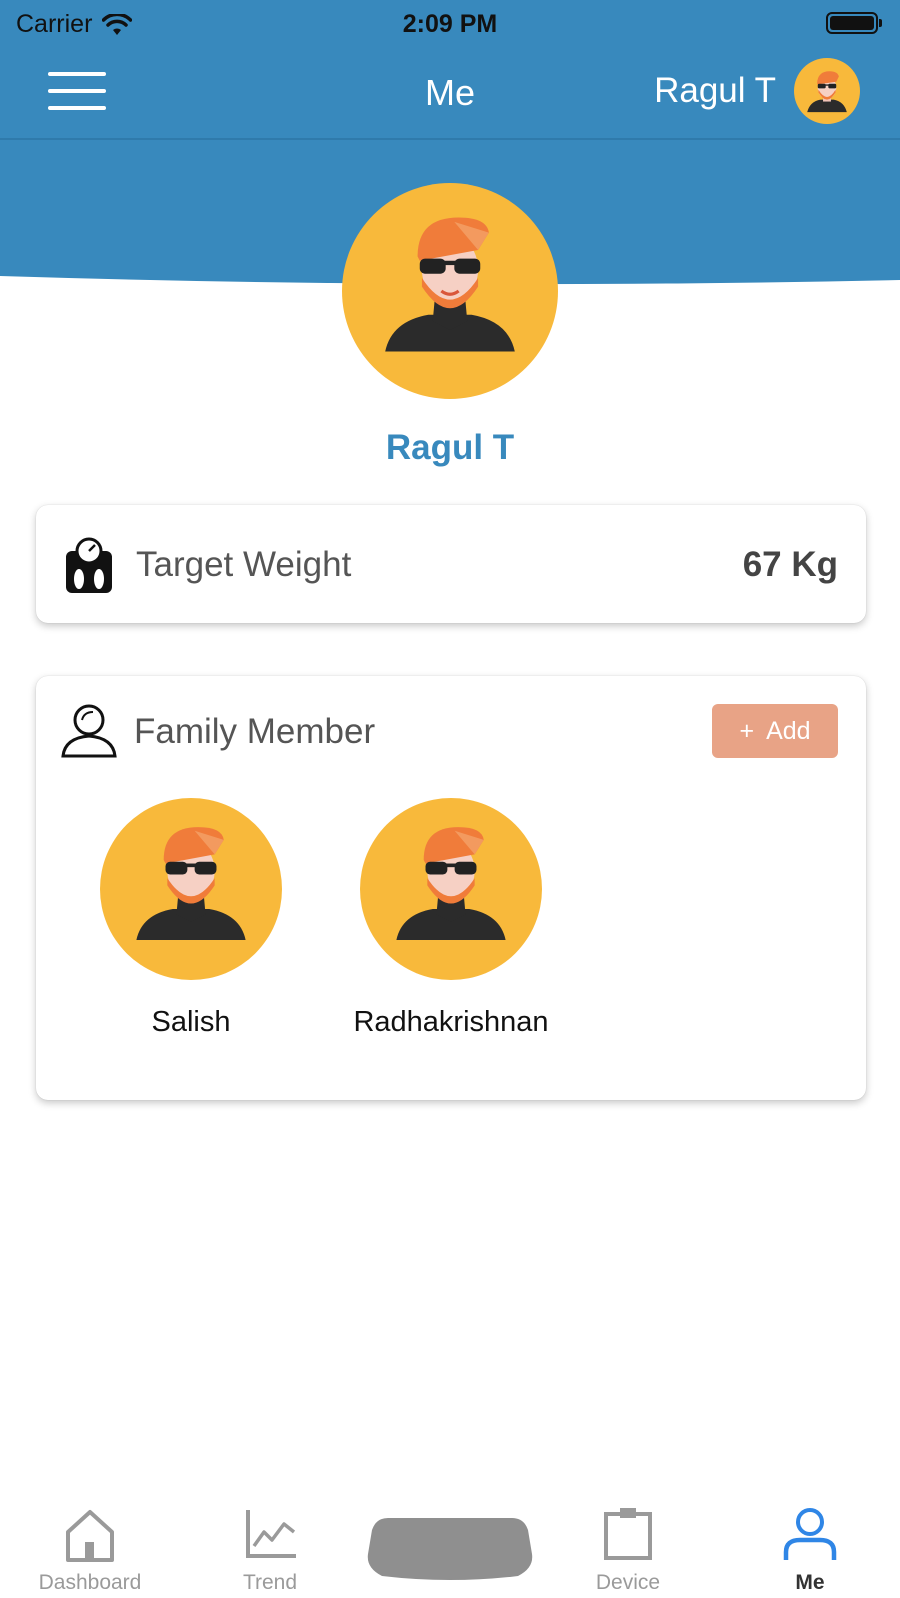  What do you see at coordinates (255, 731) in the screenshot?
I see `family-member-label: Family Member` at bounding box center [255, 731].